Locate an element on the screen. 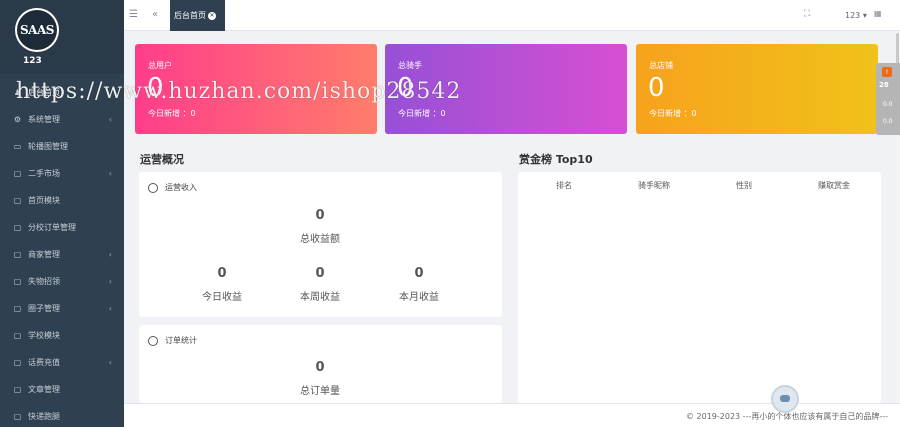 This screenshot has width=900, height=427. week-revenue-label: 本周收益 is located at coordinates (320, 297).